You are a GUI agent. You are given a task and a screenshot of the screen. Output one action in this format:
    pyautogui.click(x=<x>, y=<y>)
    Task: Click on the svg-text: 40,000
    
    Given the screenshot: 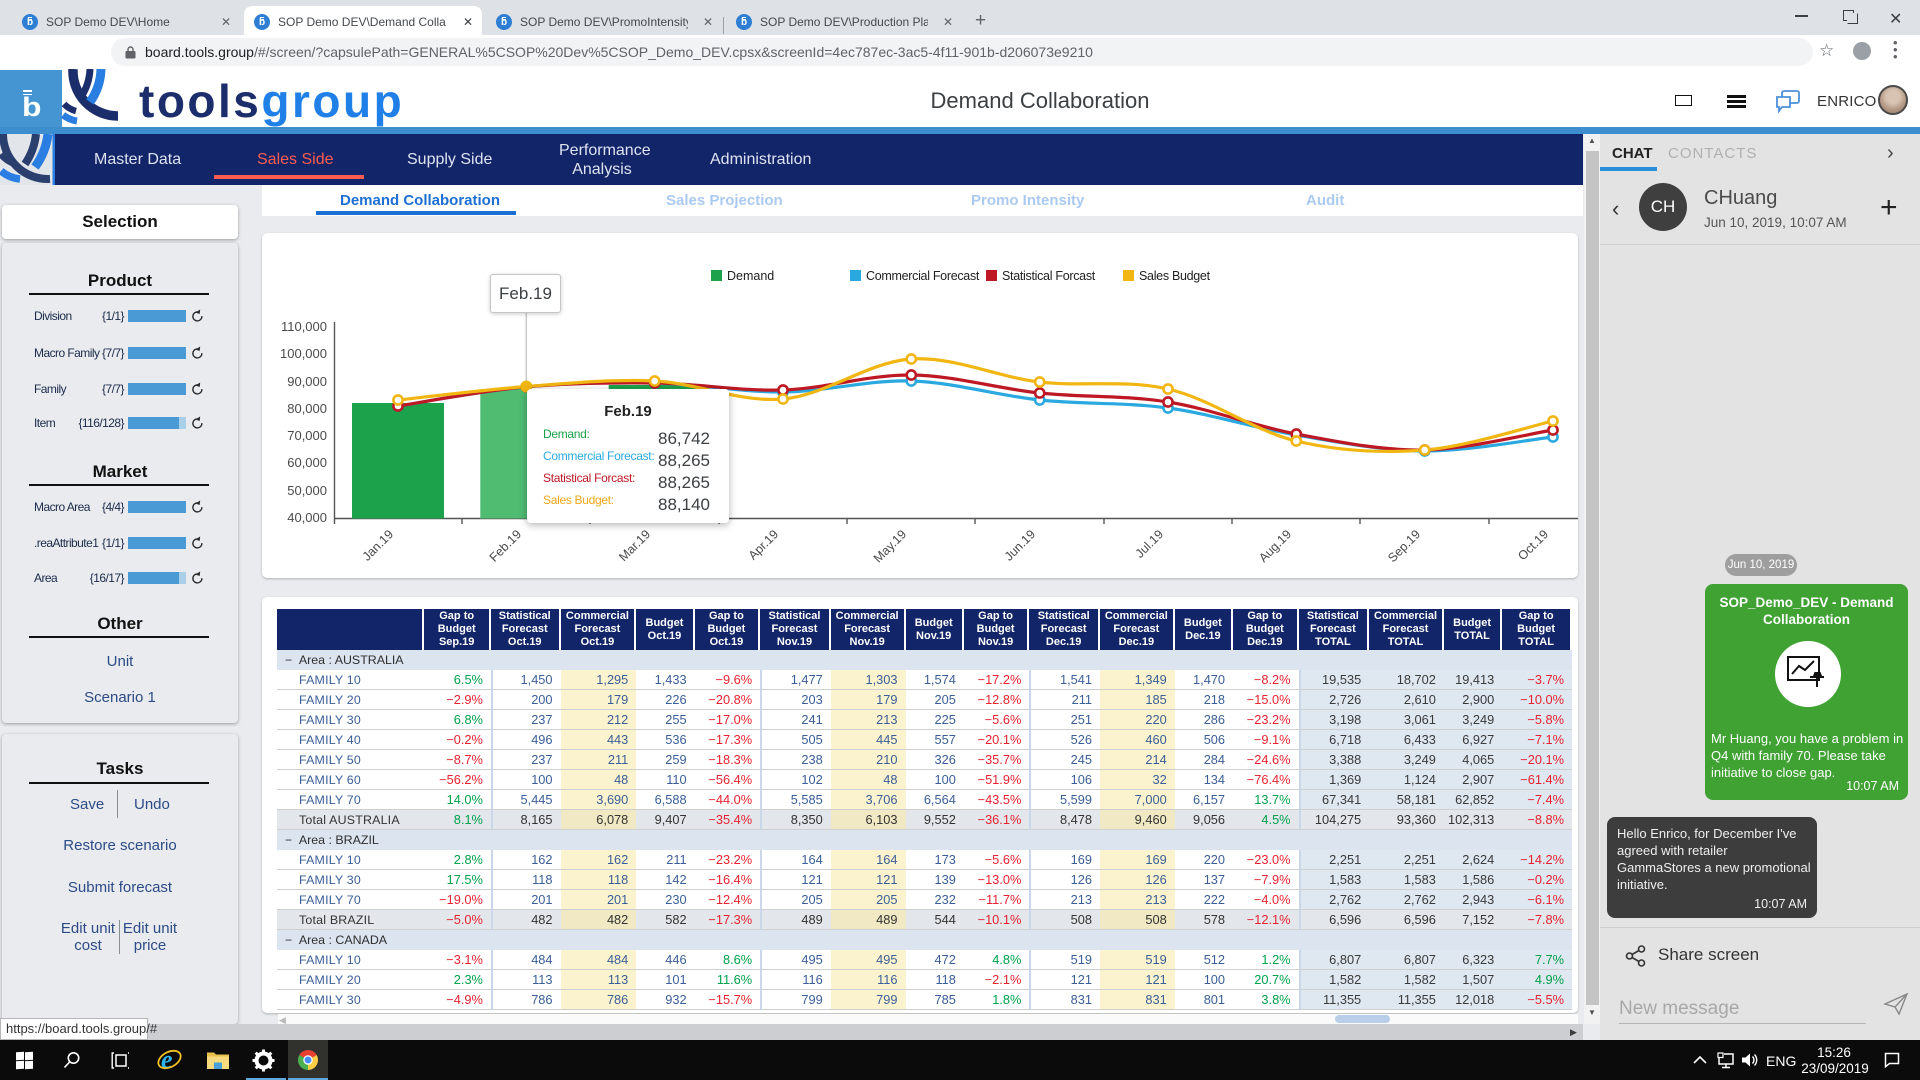 What is the action you would take?
    pyautogui.click(x=307, y=517)
    